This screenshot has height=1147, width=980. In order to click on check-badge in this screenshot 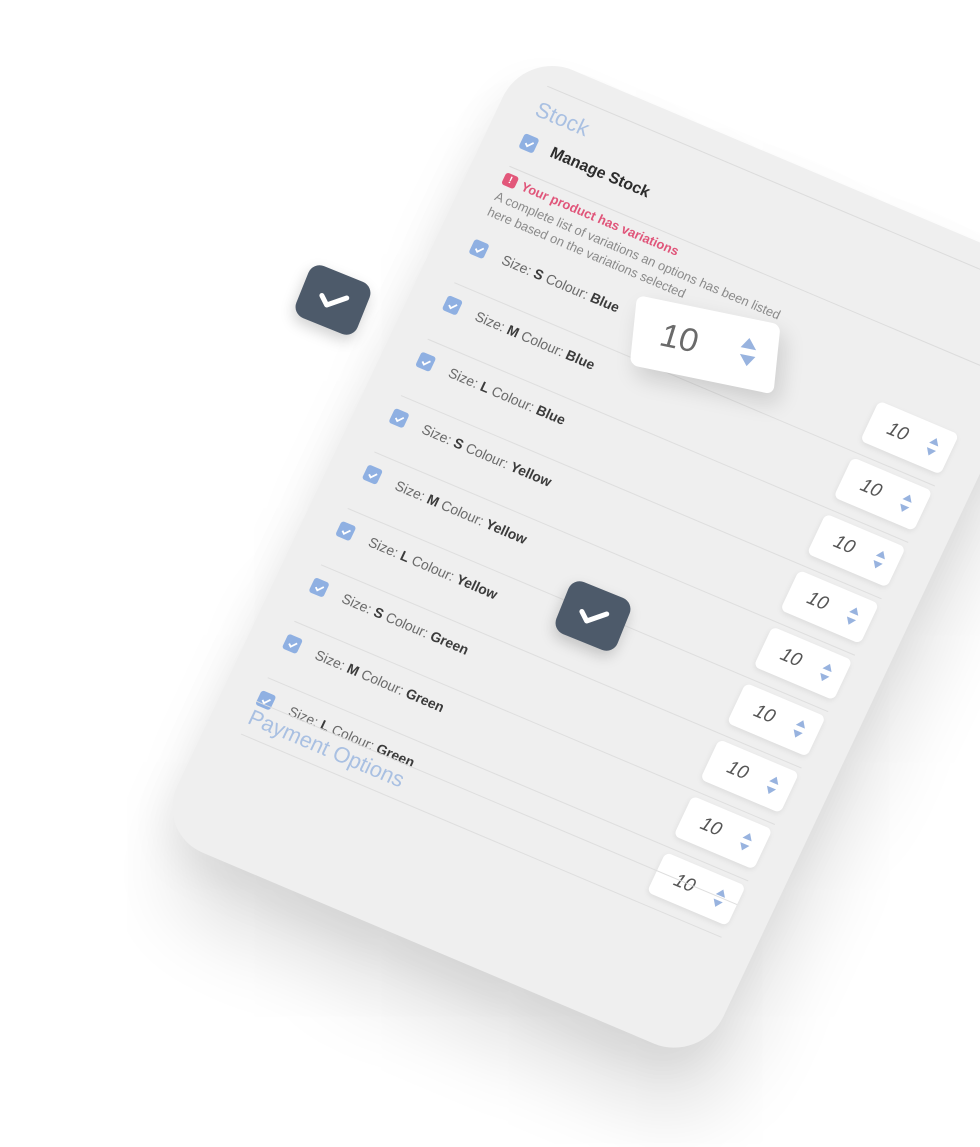, I will do `click(333, 300)`.